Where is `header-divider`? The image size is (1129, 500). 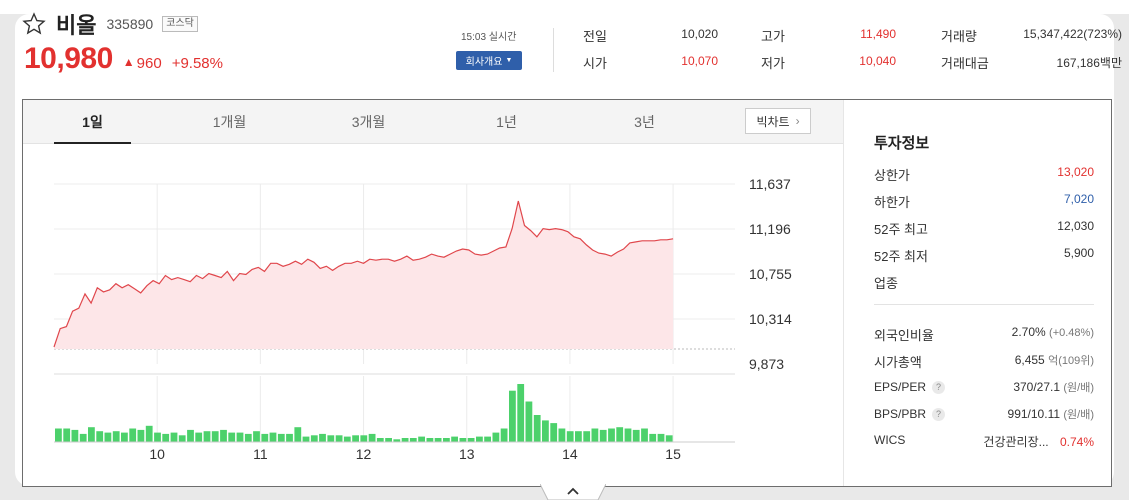
header-divider is located at coordinates (553, 50).